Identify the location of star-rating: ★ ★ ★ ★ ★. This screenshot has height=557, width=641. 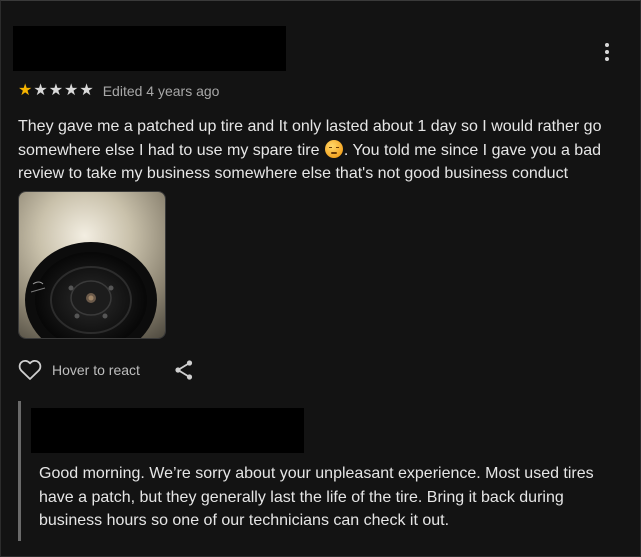
(56, 91).